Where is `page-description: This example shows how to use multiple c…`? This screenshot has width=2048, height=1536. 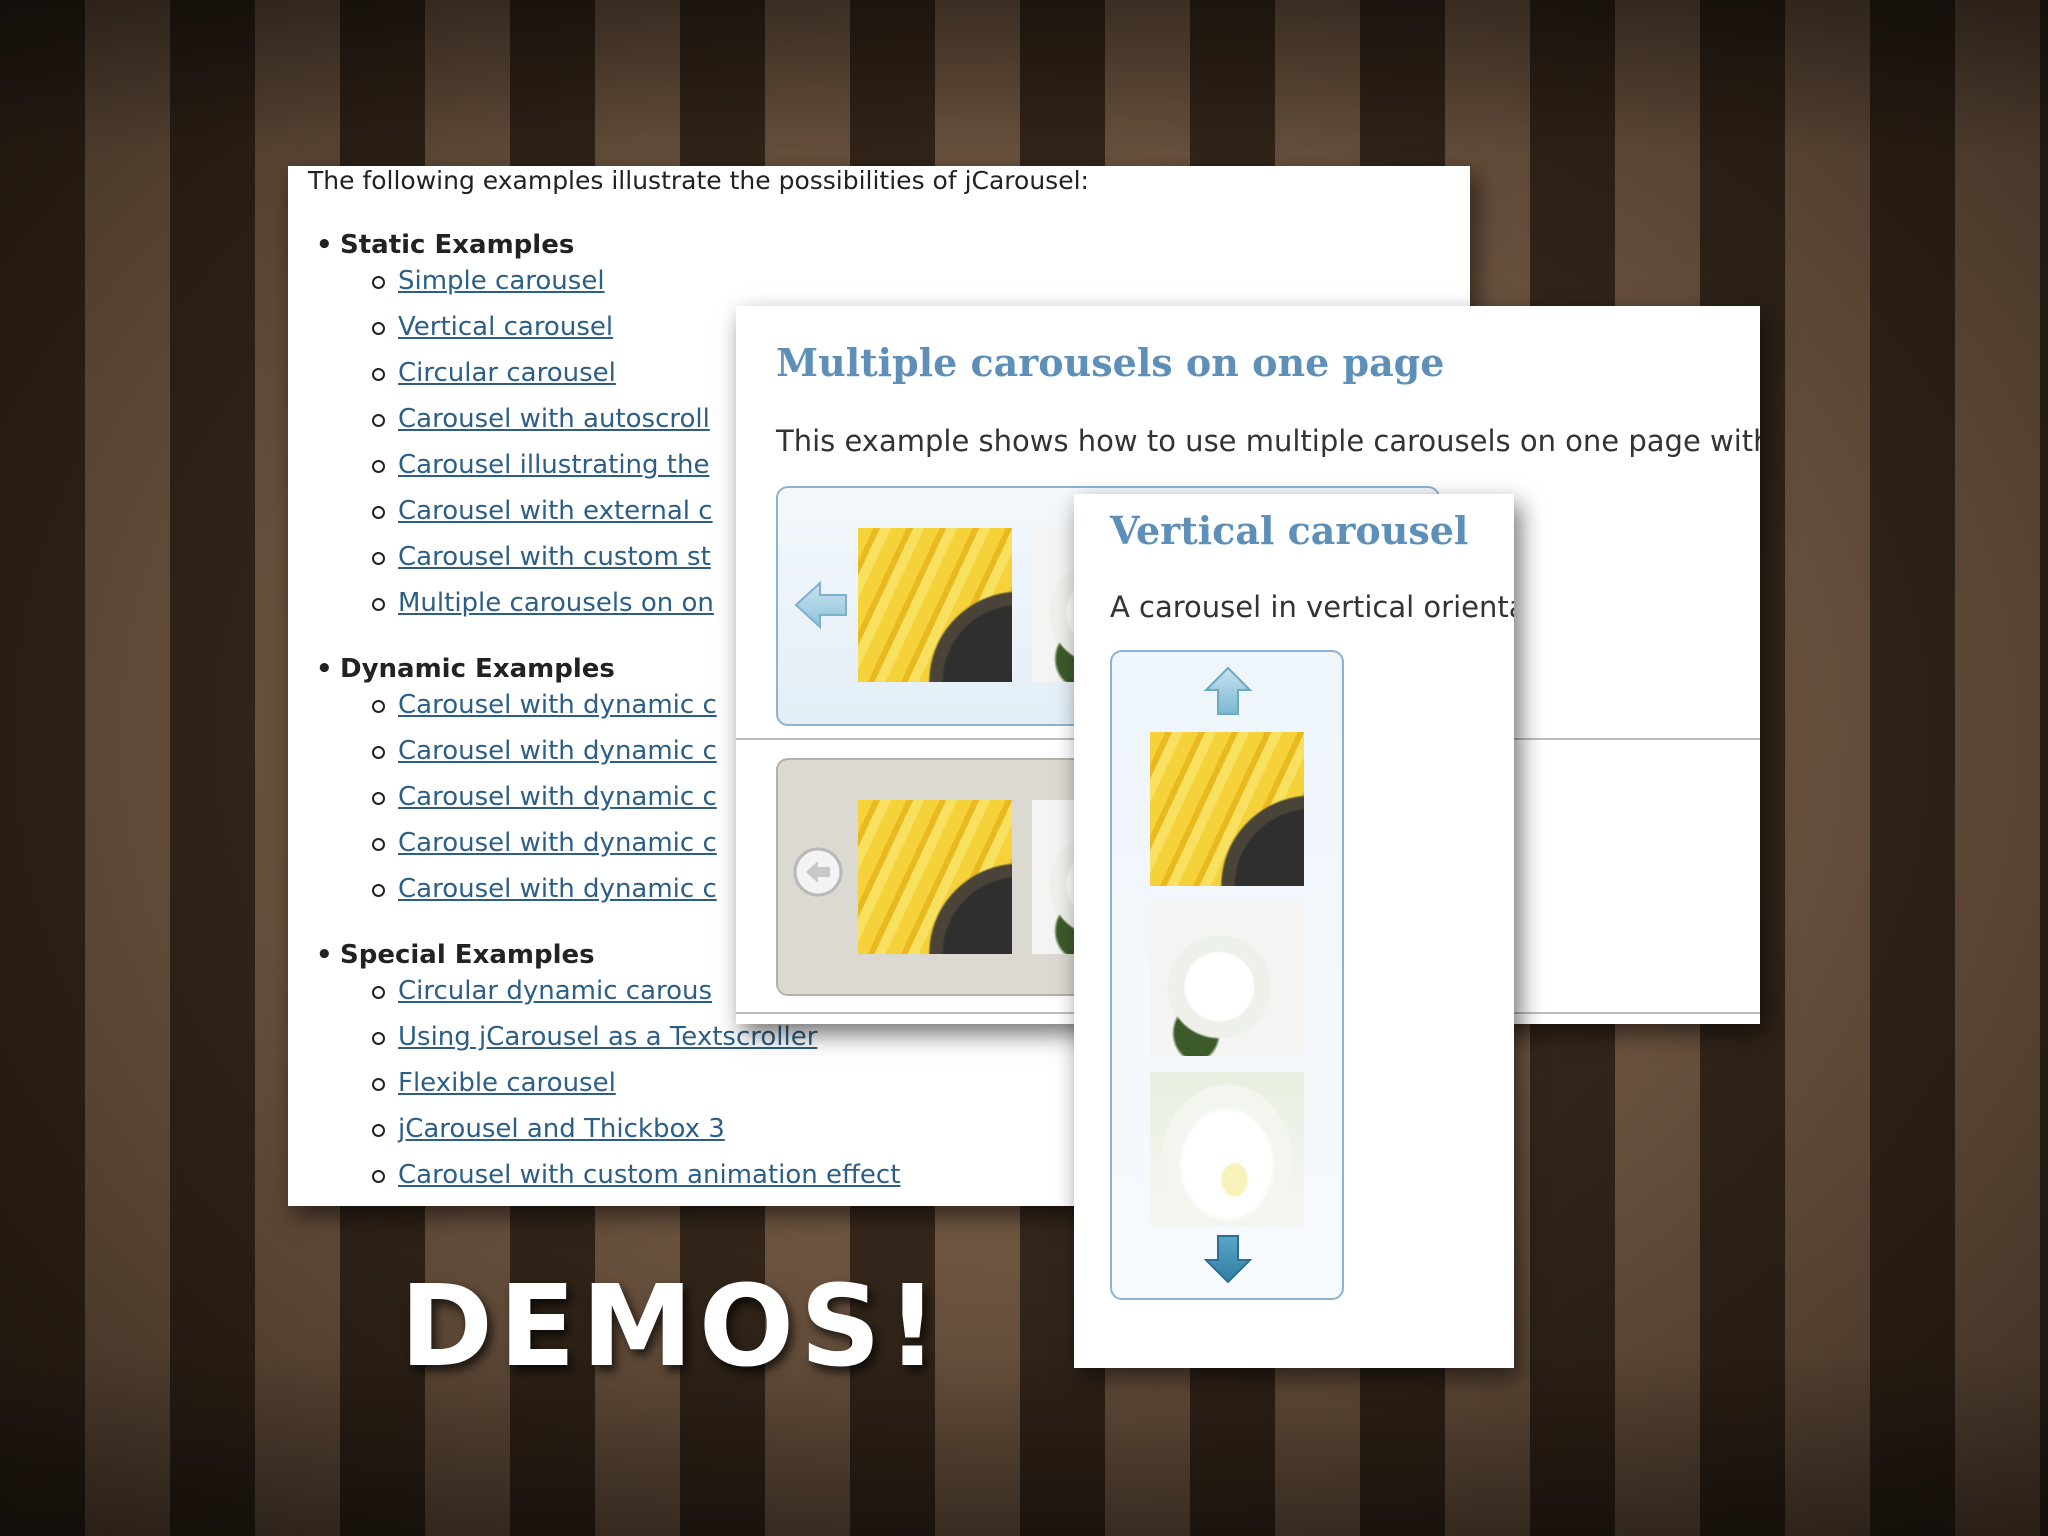
page-description: This example shows how to use multiple c… is located at coordinates (1268, 441).